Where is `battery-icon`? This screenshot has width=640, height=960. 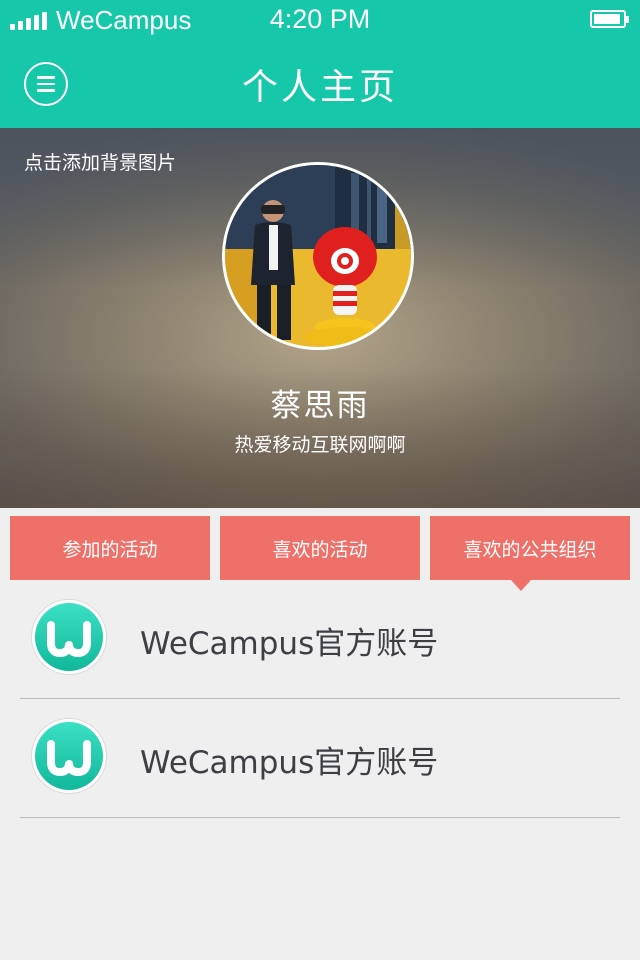
battery-icon is located at coordinates (609, 19).